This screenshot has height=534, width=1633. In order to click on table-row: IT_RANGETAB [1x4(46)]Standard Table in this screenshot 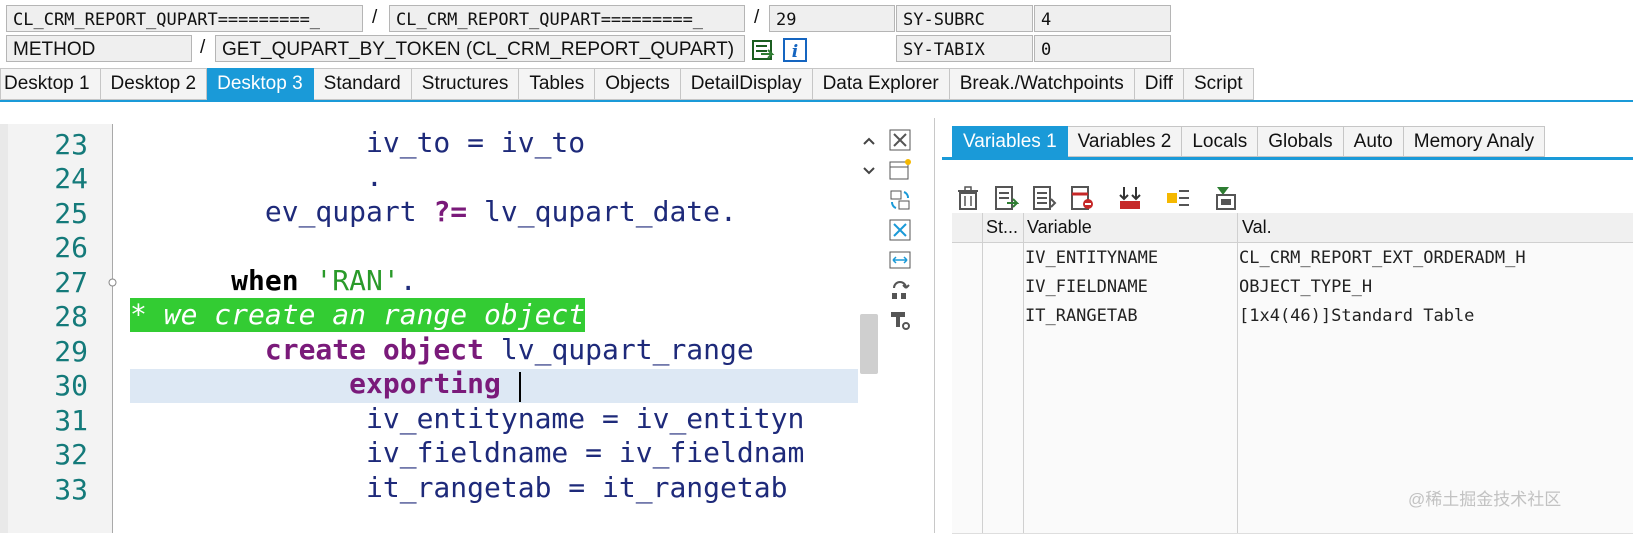, I will do `click(1292, 316)`.